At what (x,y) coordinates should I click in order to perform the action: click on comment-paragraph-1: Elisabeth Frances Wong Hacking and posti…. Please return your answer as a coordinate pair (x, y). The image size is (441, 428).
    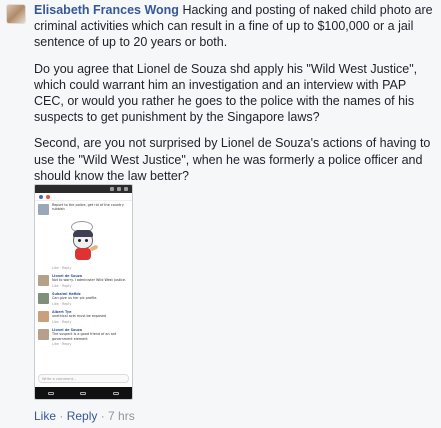
    Looking at the image, I should click on (235, 26).